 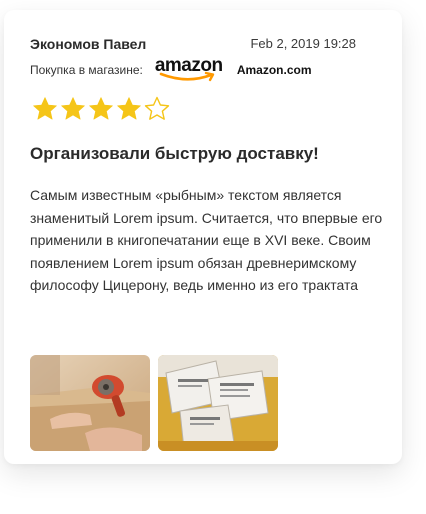 What do you see at coordinates (90, 403) in the screenshot?
I see `photo-packing-tape` at bounding box center [90, 403].